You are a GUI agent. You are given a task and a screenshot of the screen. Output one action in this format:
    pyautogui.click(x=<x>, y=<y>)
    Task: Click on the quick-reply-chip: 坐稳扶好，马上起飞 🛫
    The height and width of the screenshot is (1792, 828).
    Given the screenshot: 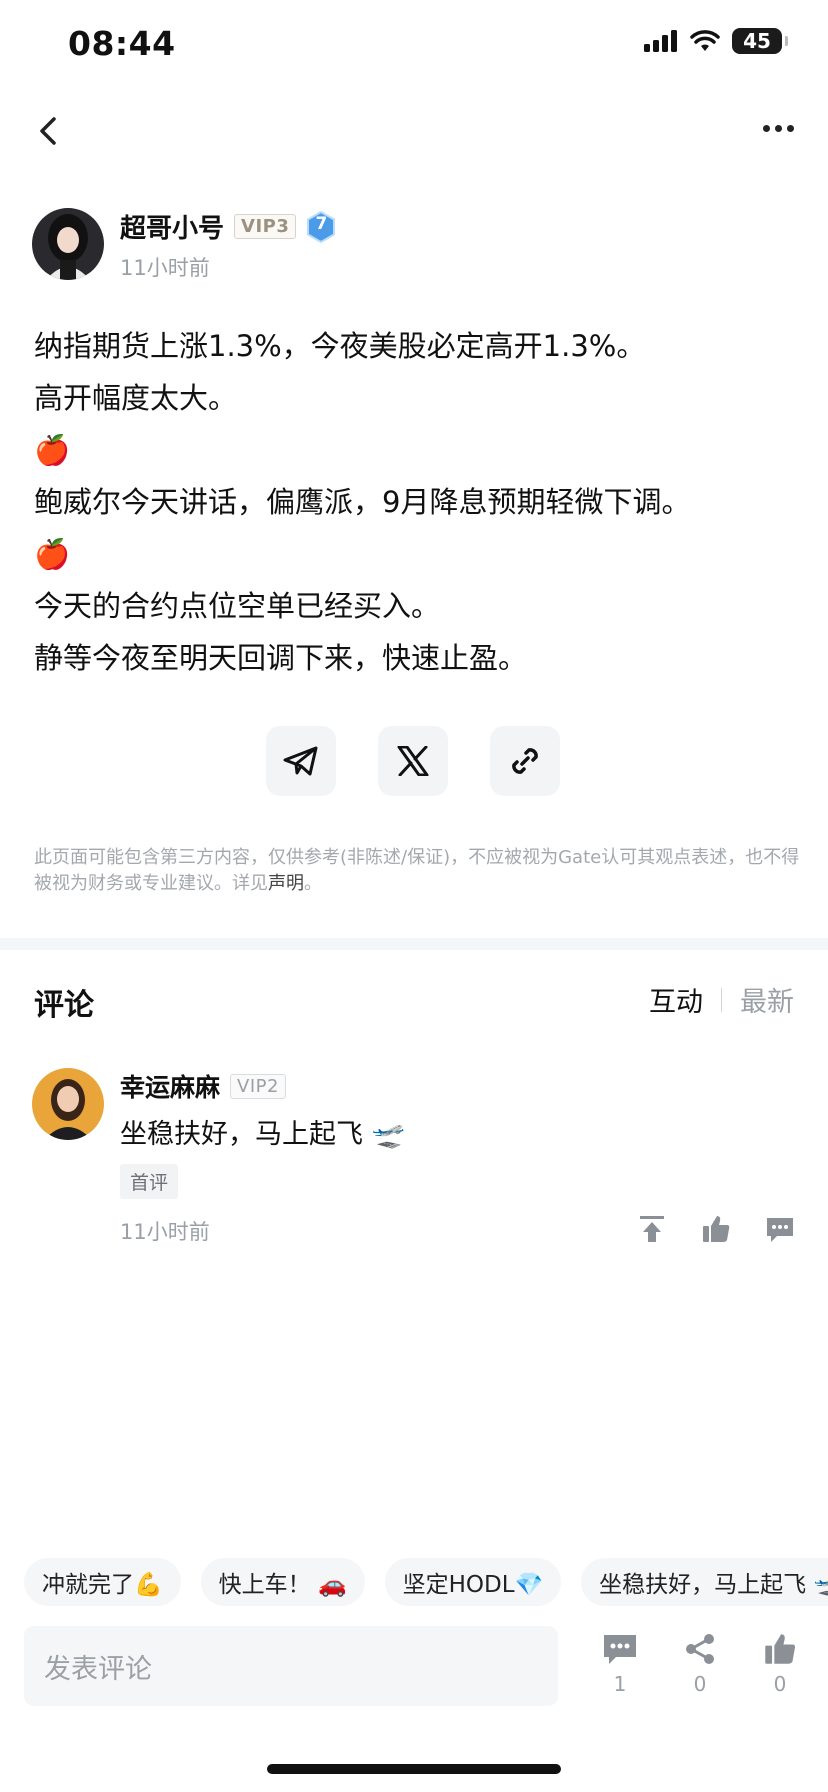 What is the action you would take?
    pyautogui.click(x=704, y=1582)
    